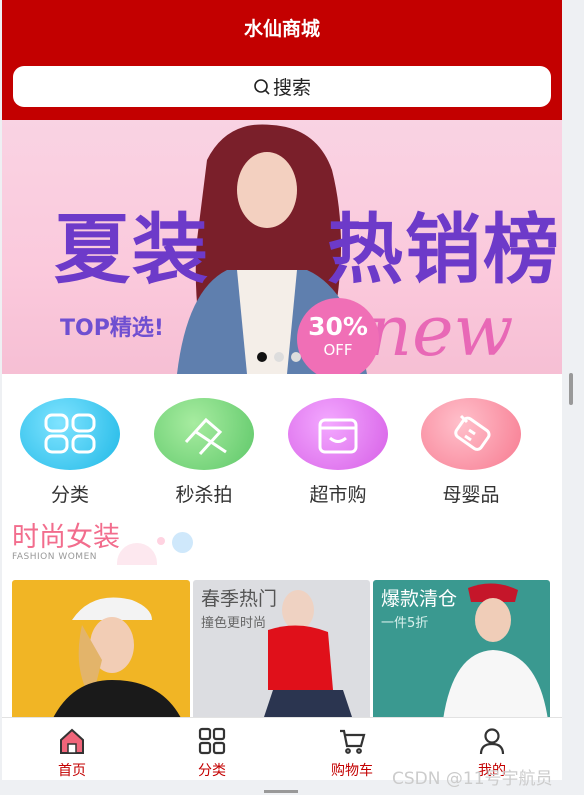  What do you see at coordinates (282, 60) in the screenshot?
I see `header: 水仙商城 搜索` at bounding box center [282, 60].